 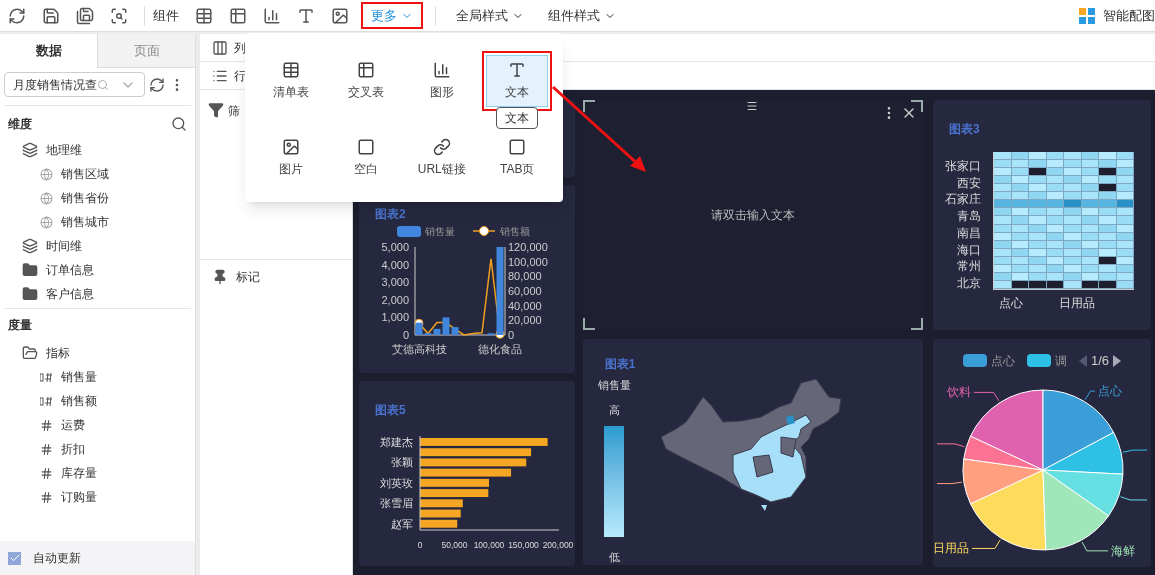 I want to click on chart-title: 图表1, so click(x=620, y=364).